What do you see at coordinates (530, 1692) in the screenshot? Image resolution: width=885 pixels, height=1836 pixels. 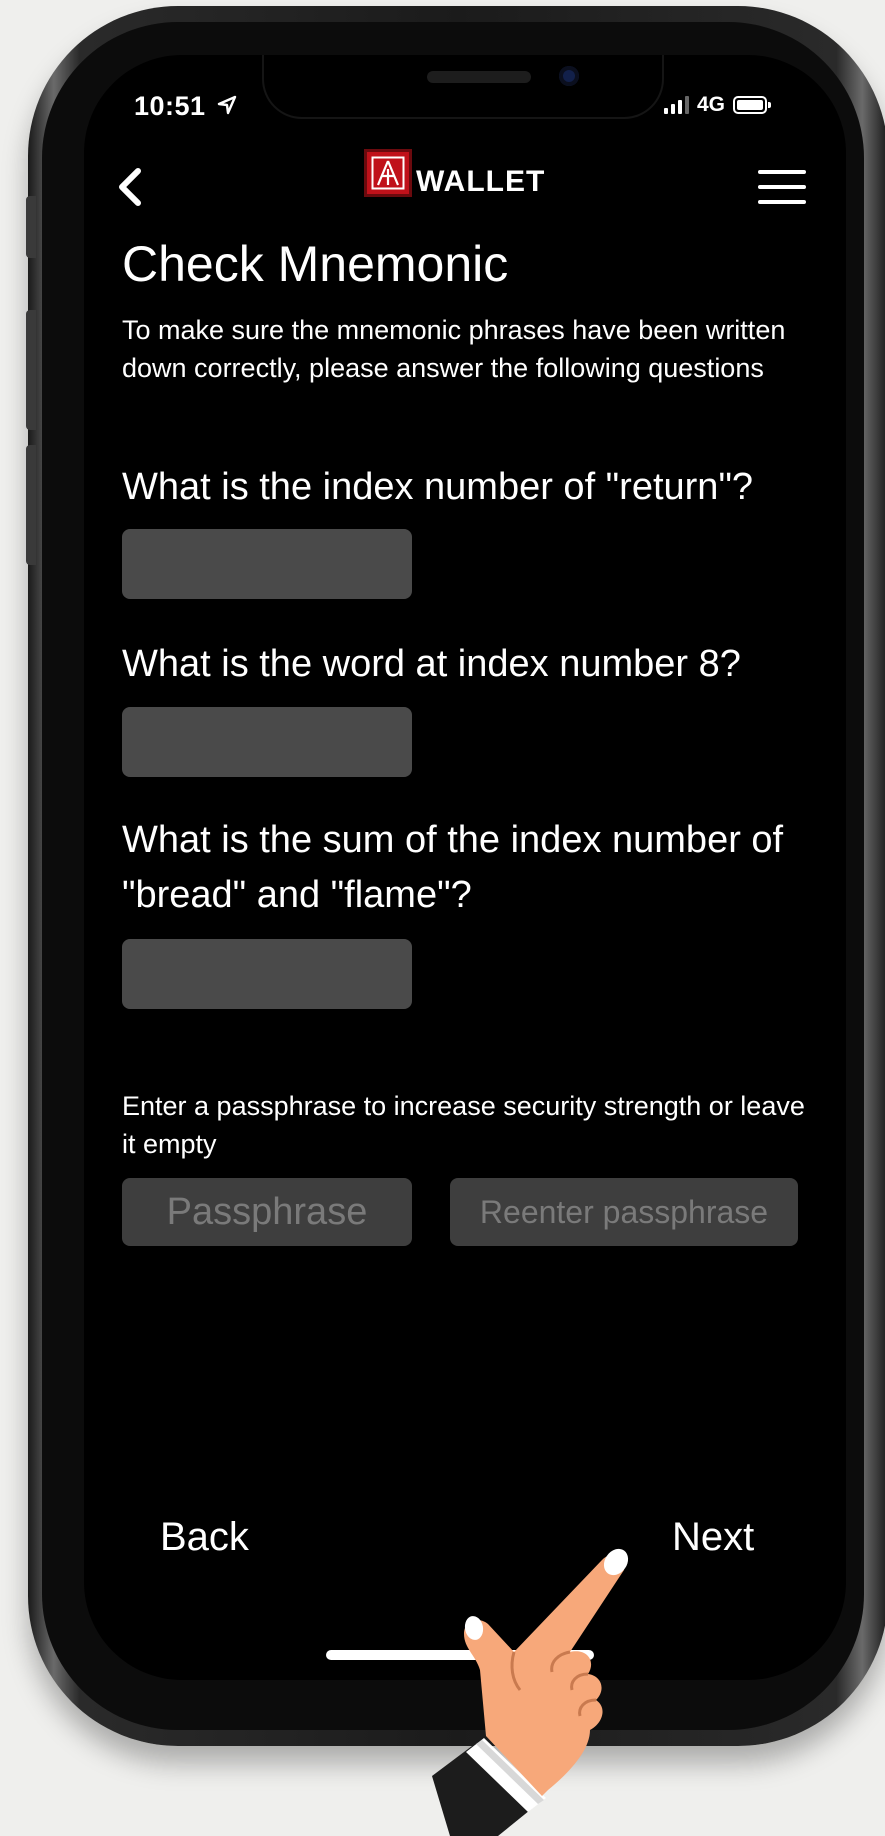 I see `pointing-hand-icon` at bounding box center [530, 1692].